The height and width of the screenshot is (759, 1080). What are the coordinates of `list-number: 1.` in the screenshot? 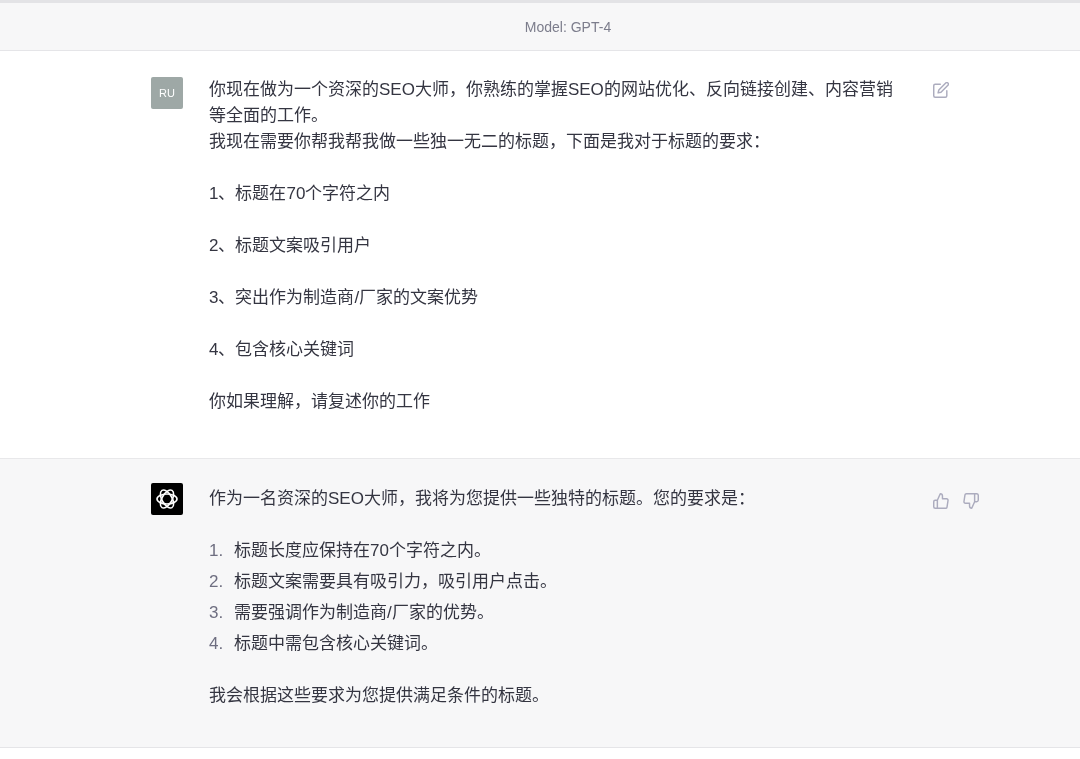 It's located at (217, 551).